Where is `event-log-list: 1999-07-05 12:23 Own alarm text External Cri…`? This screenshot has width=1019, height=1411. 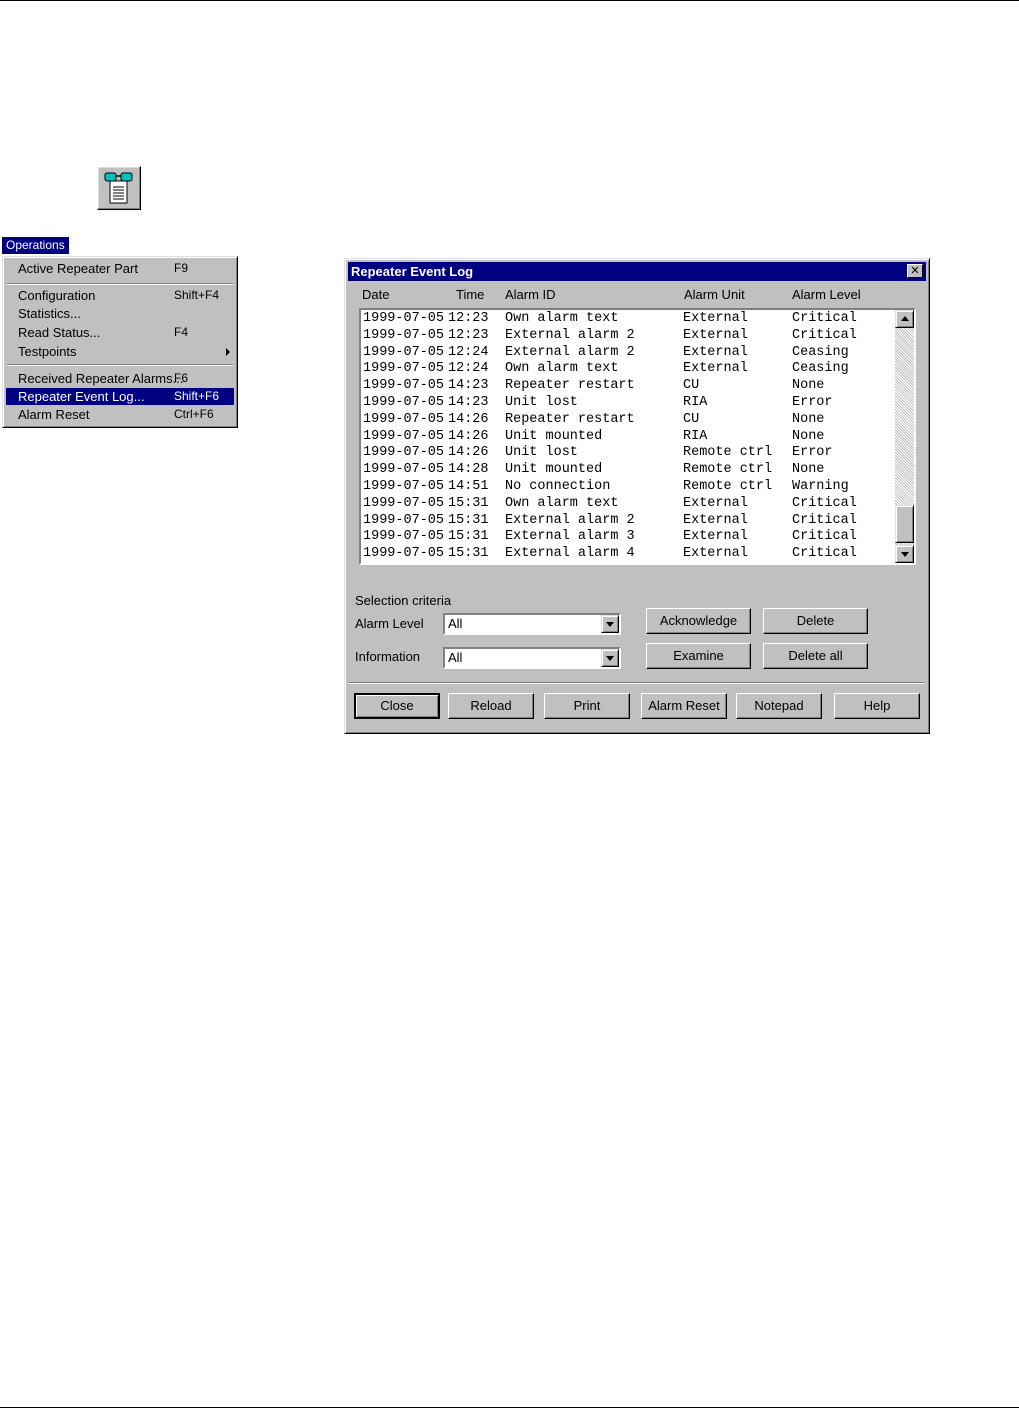 event-log-list: 1999-07-05 12:23 Own alarm text External Cri… is located at coordinates (637, 436).